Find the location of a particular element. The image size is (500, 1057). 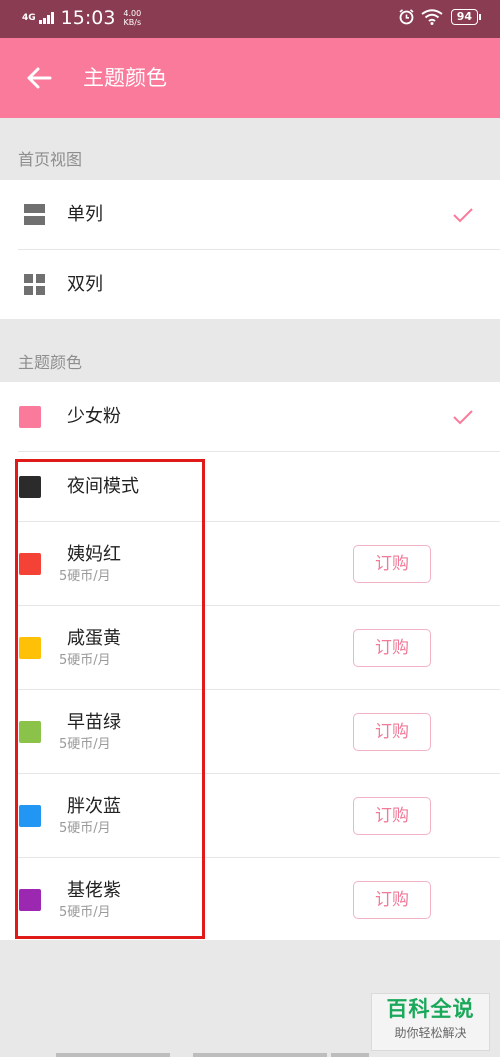

theme-label: 夜间模式 is located at coordinates (103, 486).